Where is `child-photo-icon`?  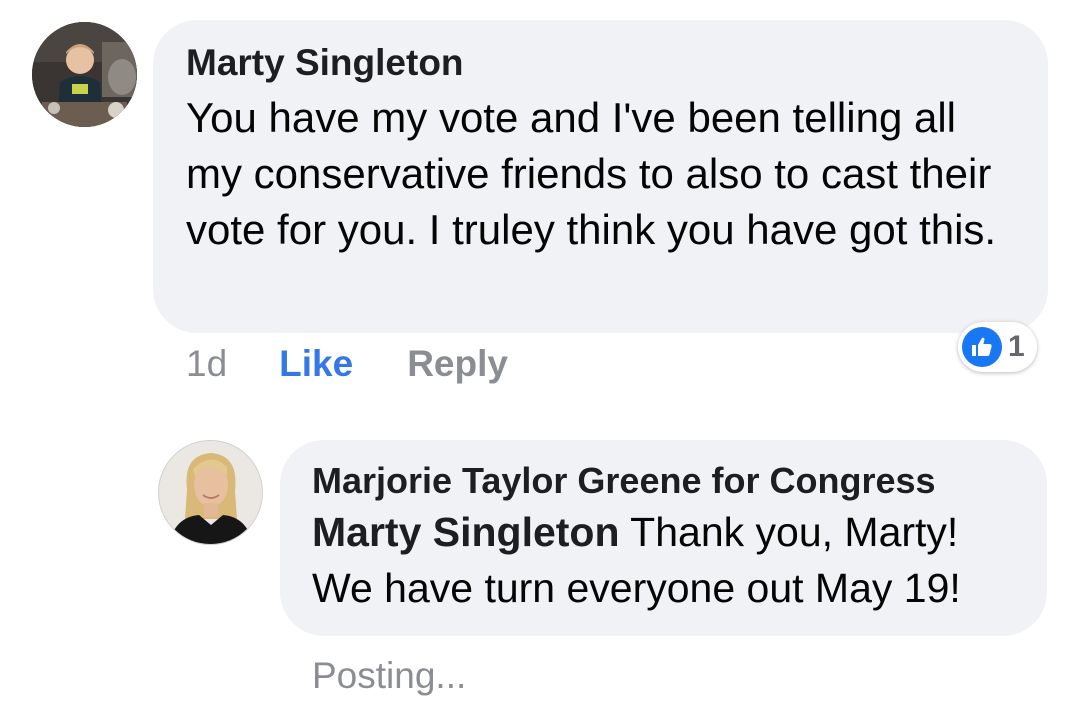
child-photo-icon is located at coordinates (84, 74).